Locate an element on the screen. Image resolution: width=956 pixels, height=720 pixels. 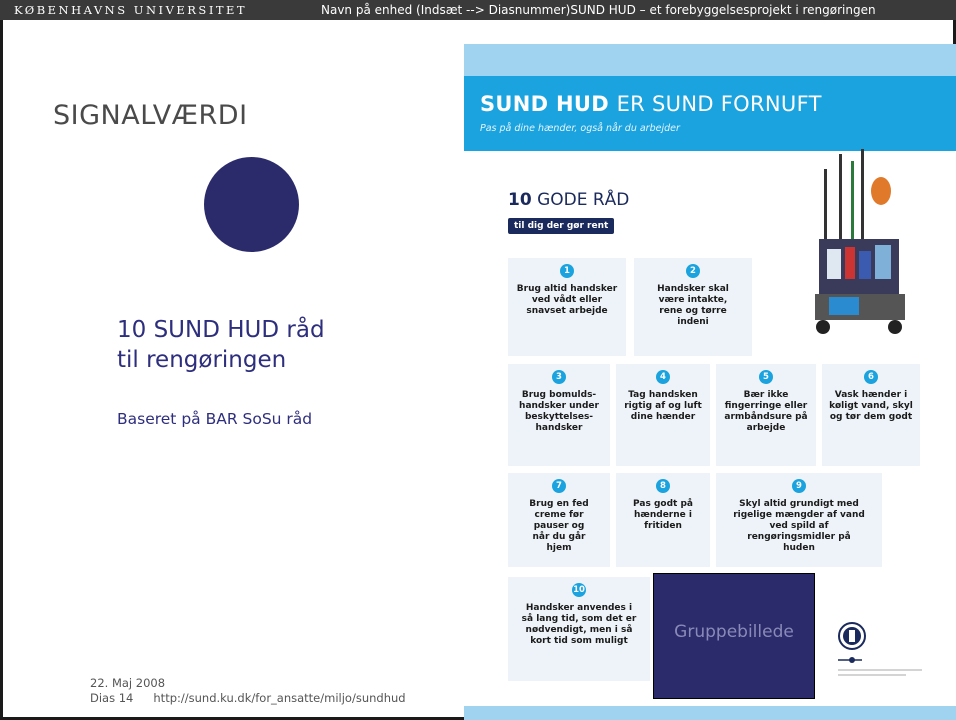
tip-number: 9 is located at coordinates (799, 486).